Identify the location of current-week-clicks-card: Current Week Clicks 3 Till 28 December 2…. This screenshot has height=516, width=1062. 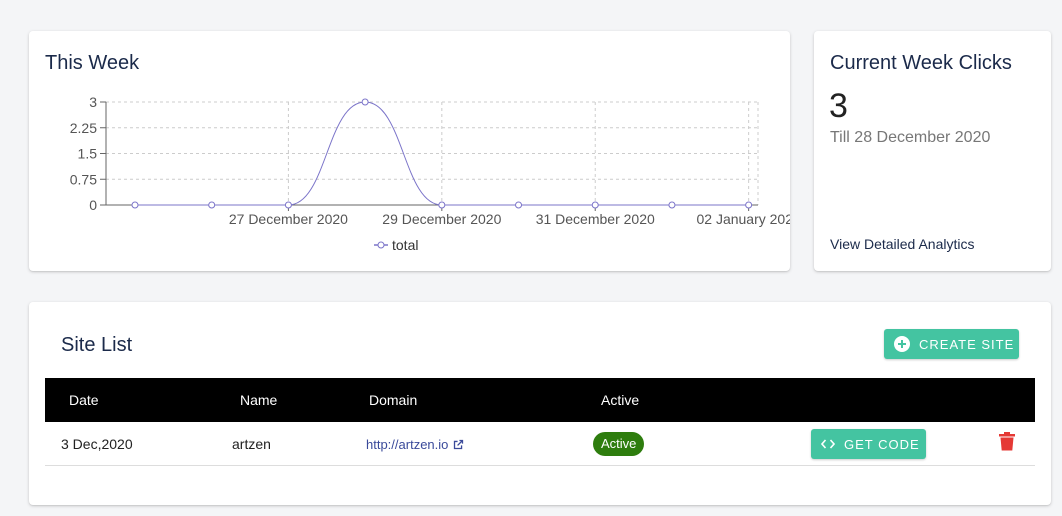
(932, 151).